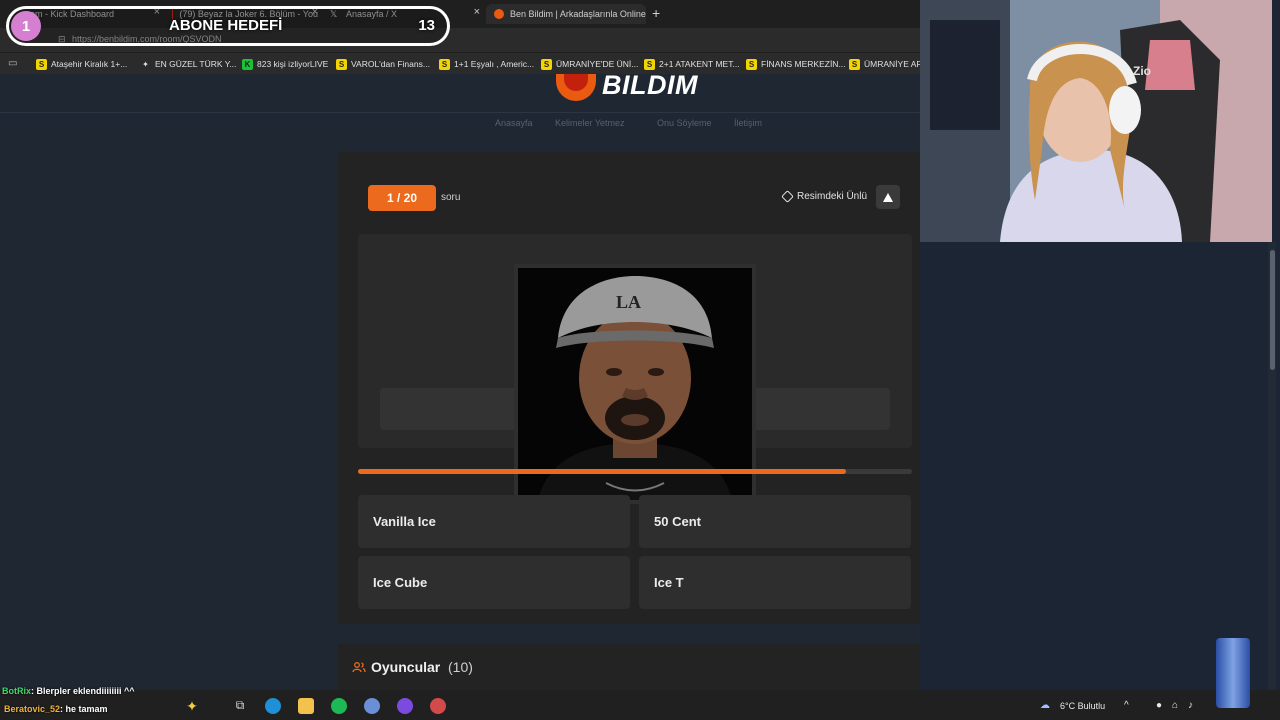 The image size is (1280, 720). I want to click on network-icon: ⌂, so click(1175, 705).